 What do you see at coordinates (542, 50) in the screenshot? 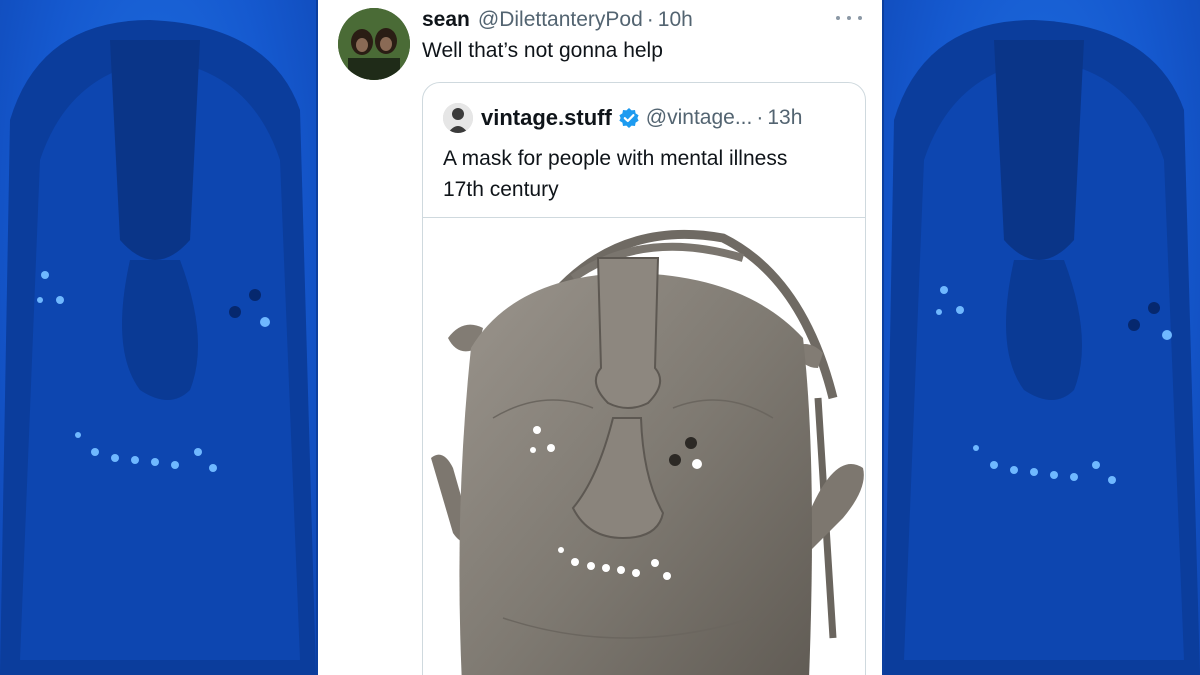
I see `tweet-text: Well that’s not gonna help` at bounding box center [542, 50].